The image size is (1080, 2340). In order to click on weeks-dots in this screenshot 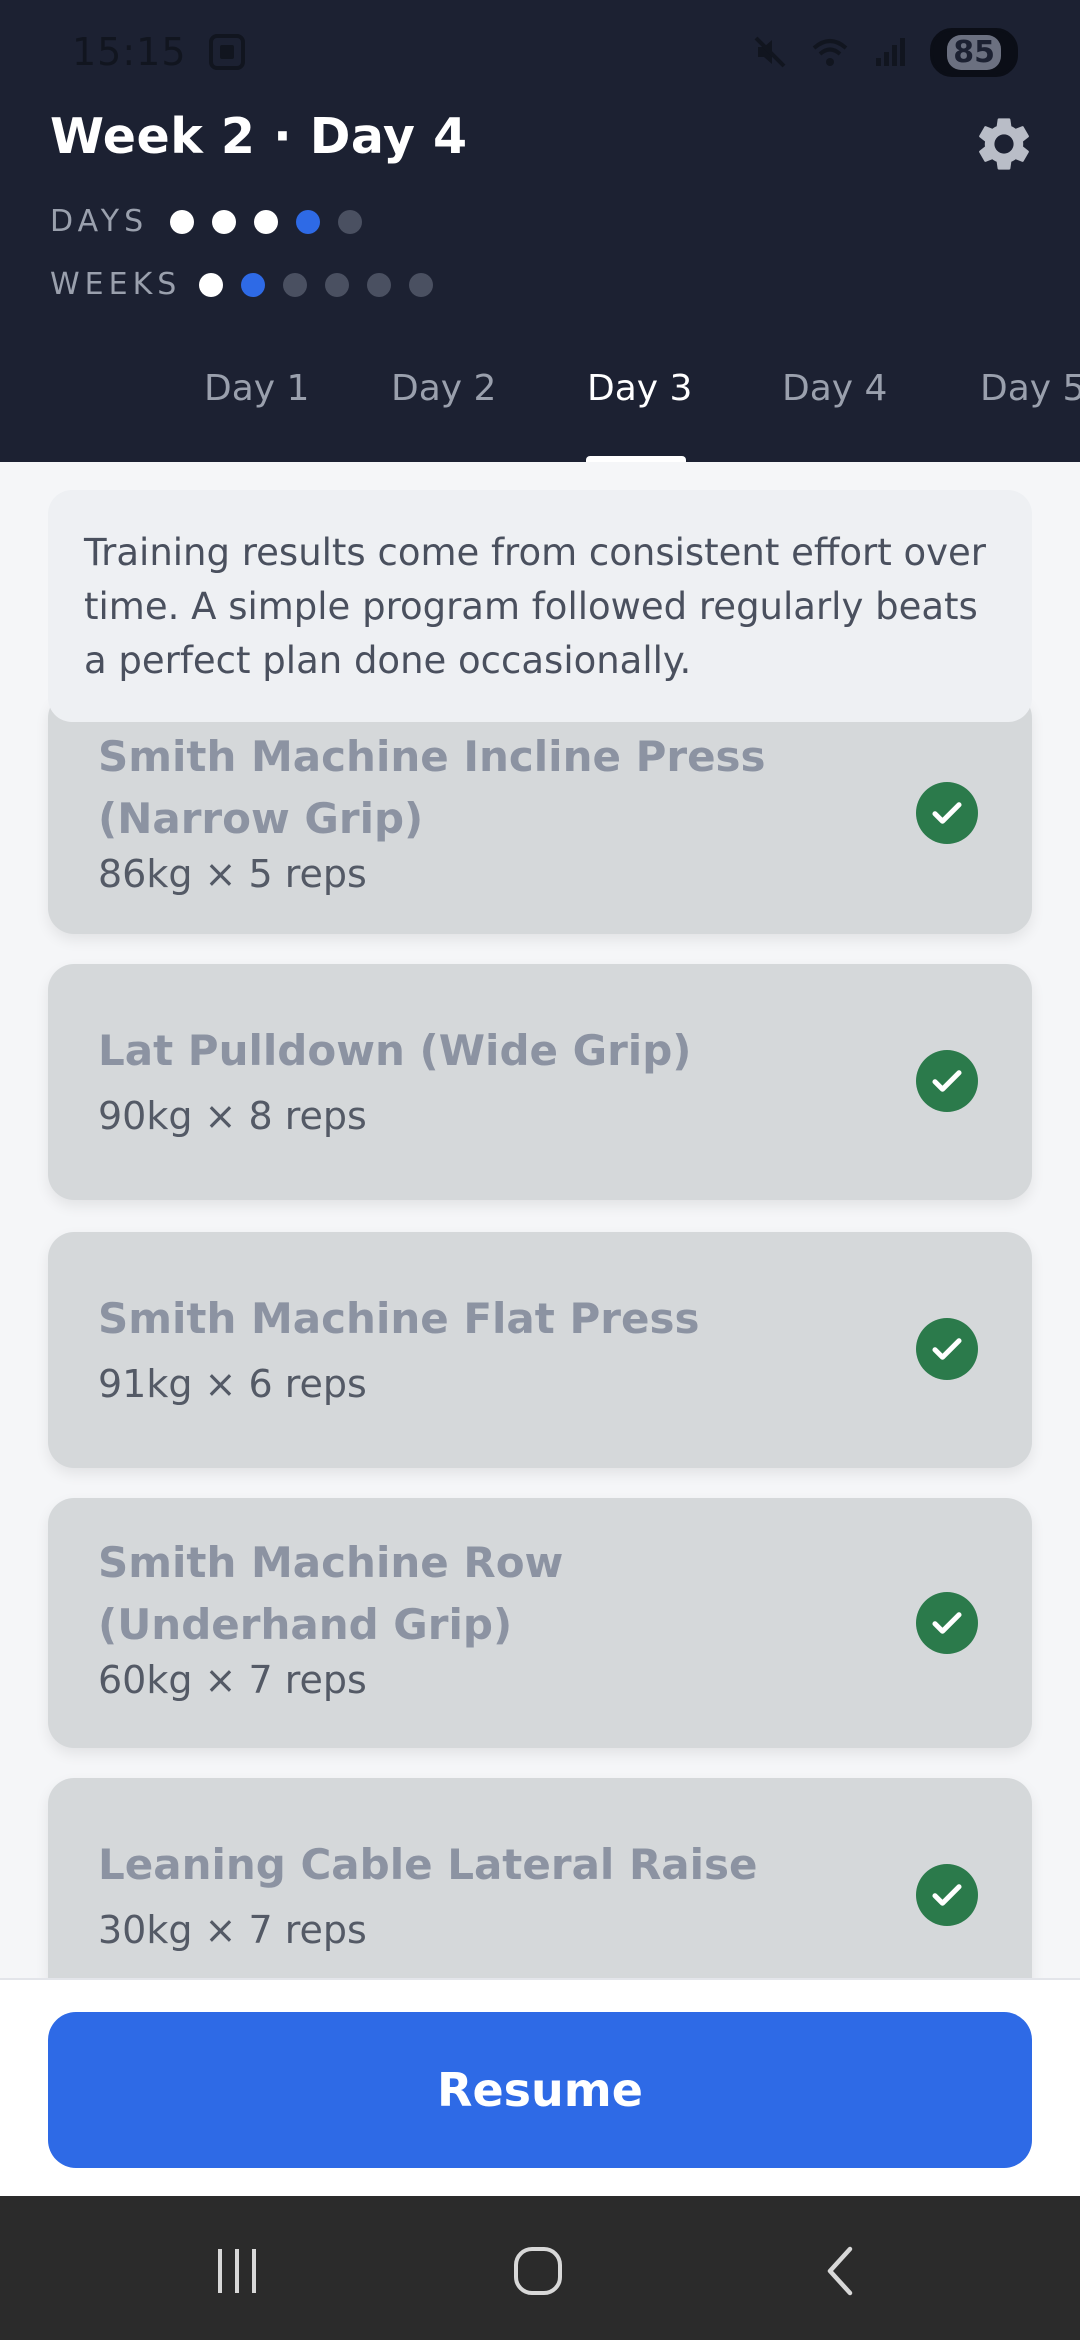, I will do `click(316, 284)`.